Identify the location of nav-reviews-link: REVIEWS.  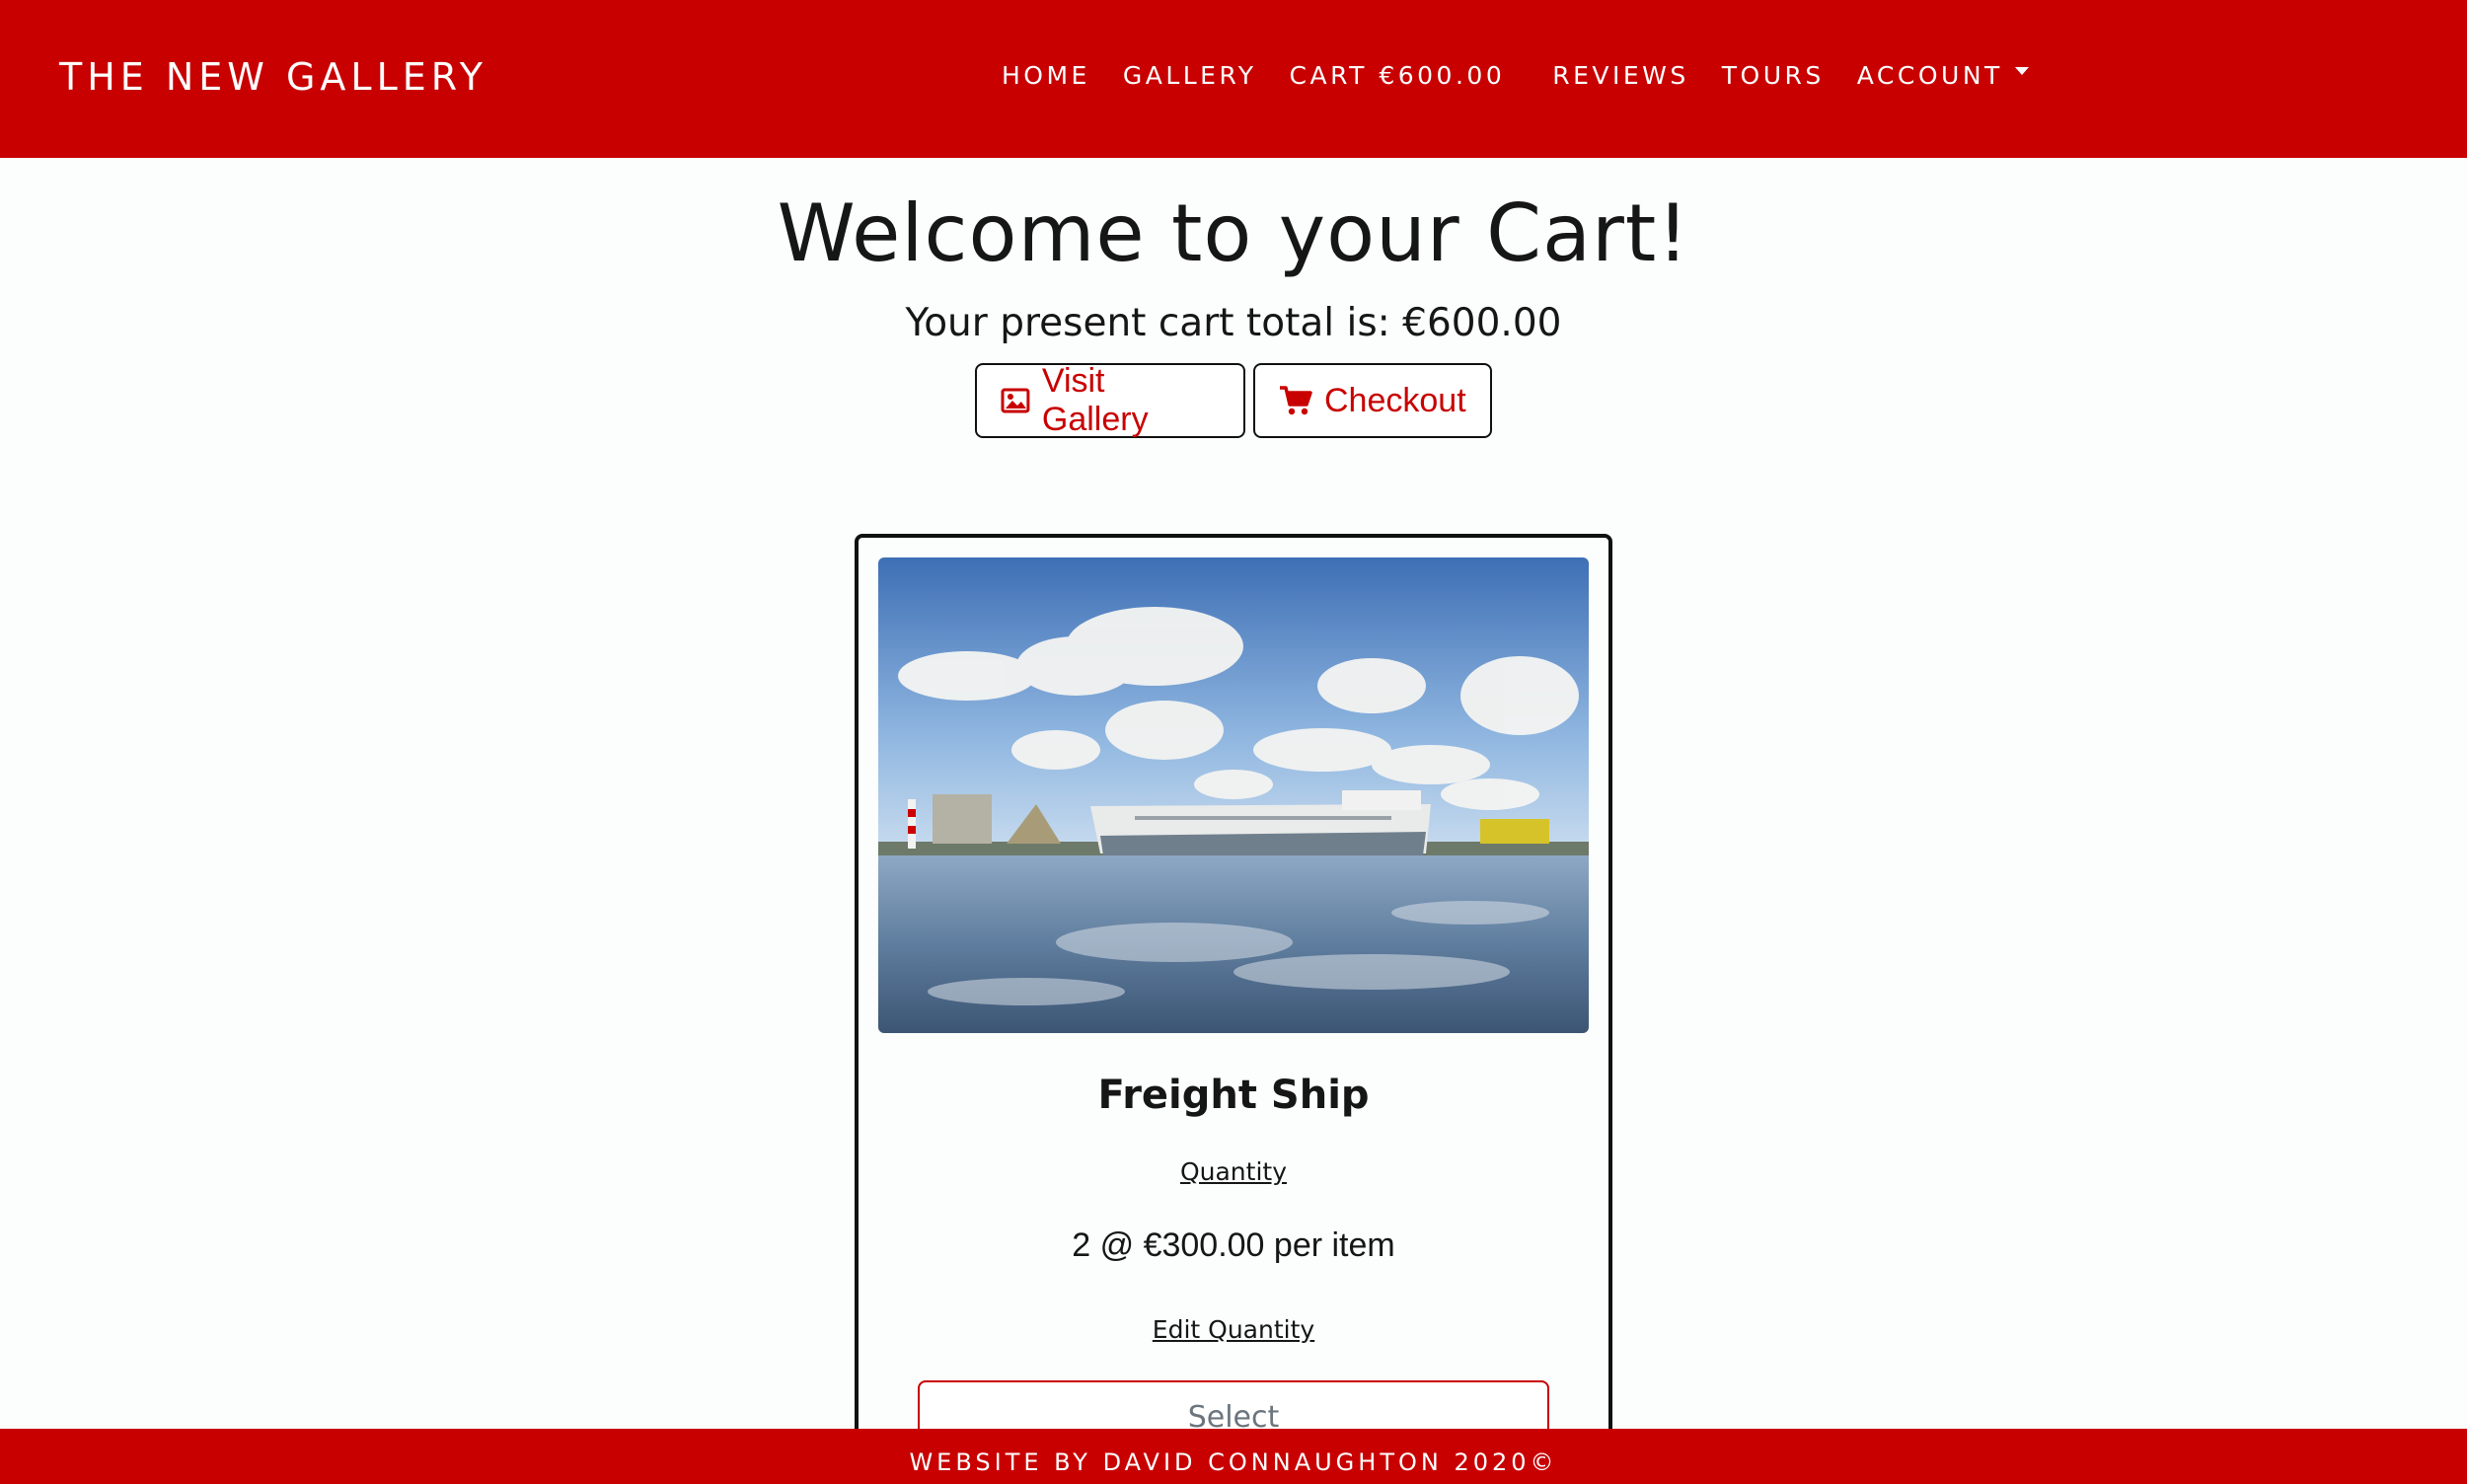
(1620, 75).